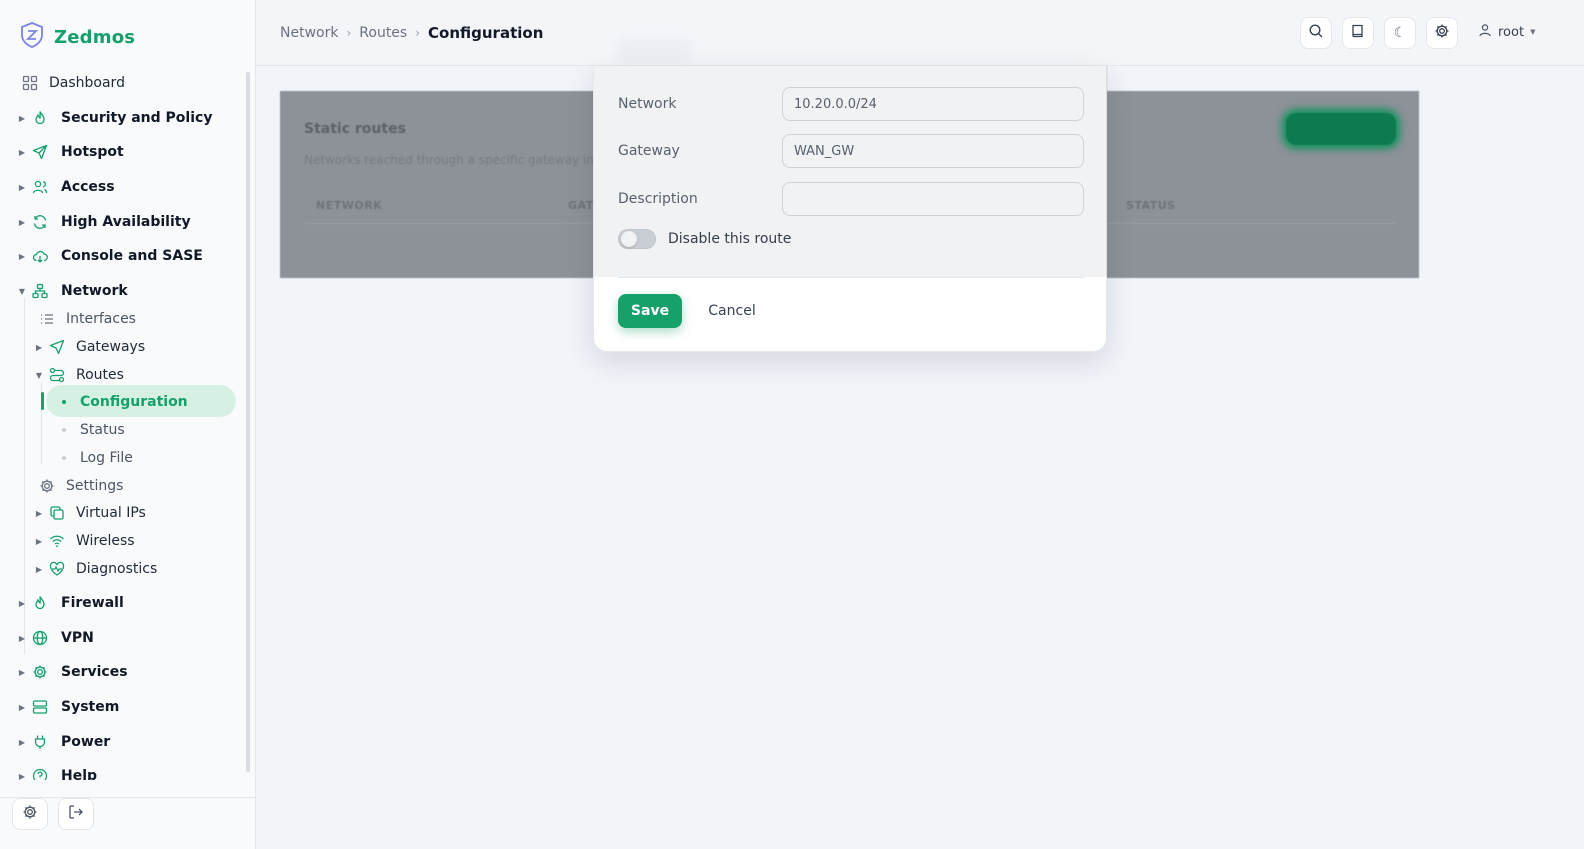 The width and height of the screenshot is (1584, 849). What do you see at coordinates (637, 239) in the screenshot?
I see `disable-route-toggle` at bounding box center [637, 239].